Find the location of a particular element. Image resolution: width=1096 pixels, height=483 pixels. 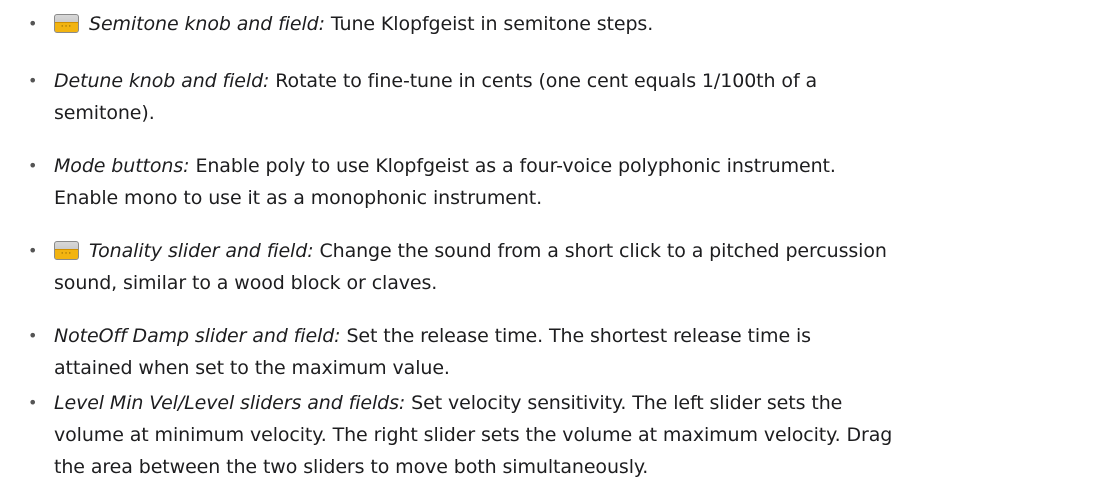

item-term: Semitone knob and field: is located at coordinates (207, 24).